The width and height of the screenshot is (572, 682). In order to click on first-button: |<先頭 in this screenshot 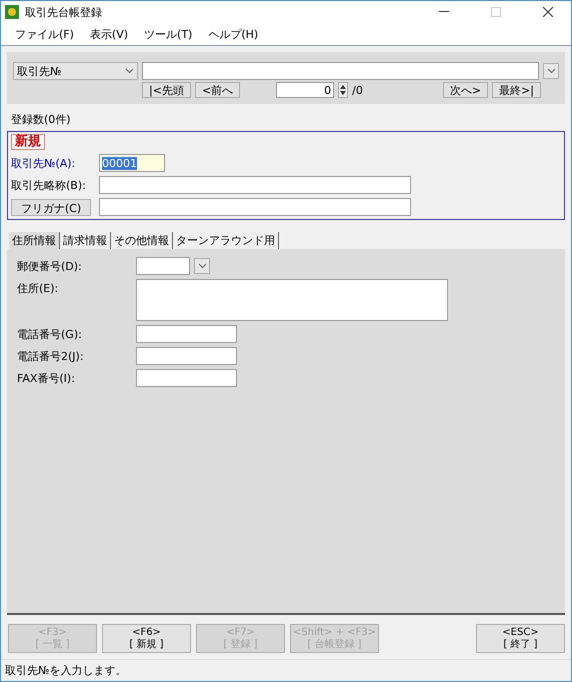, I will do `click(166, 90)`.